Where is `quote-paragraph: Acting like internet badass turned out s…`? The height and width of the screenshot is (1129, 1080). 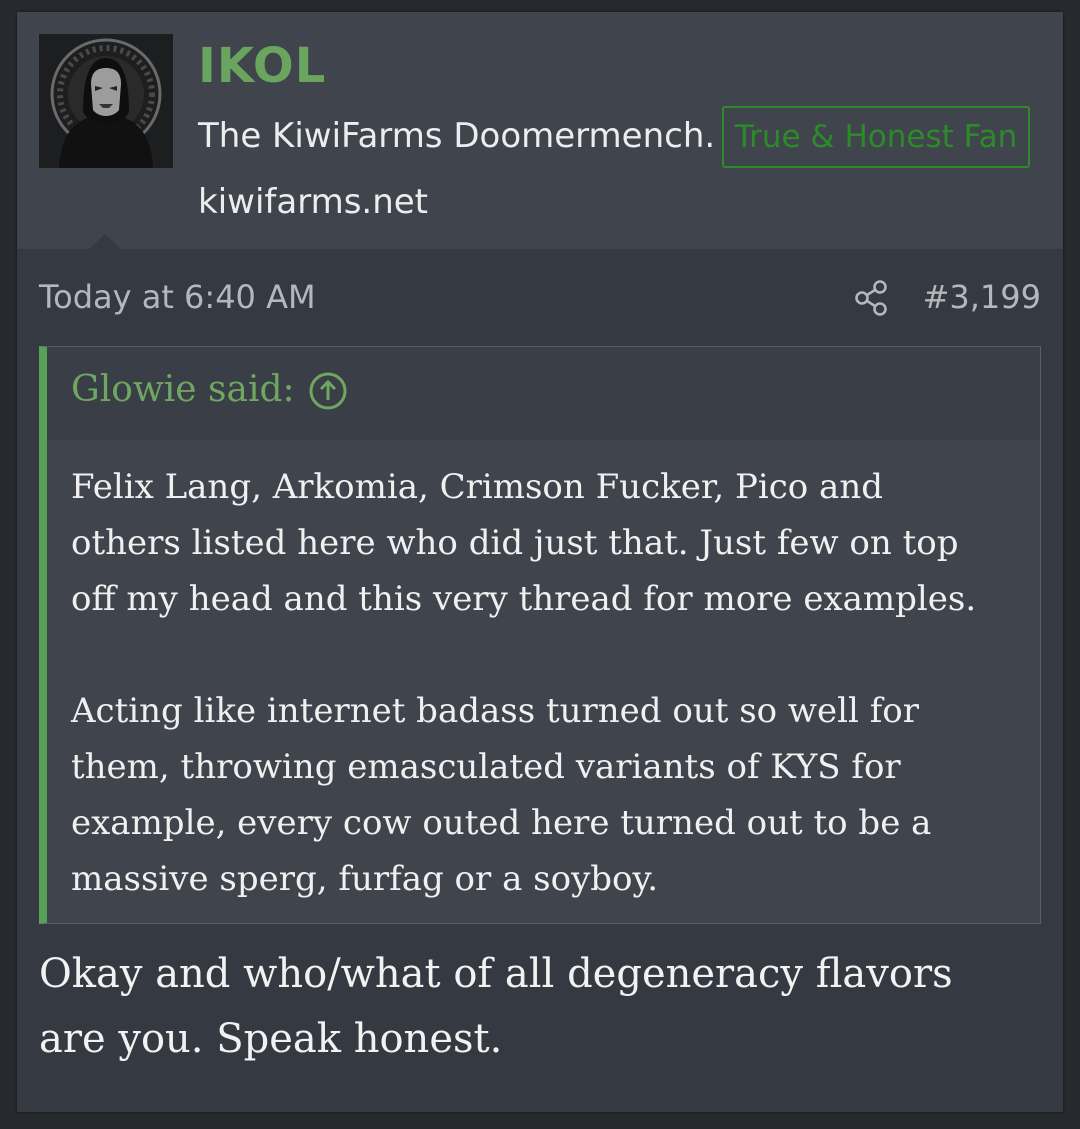 quote-paragraph: Acting like internet badass turned out s… is located at coordinates (501, 795).